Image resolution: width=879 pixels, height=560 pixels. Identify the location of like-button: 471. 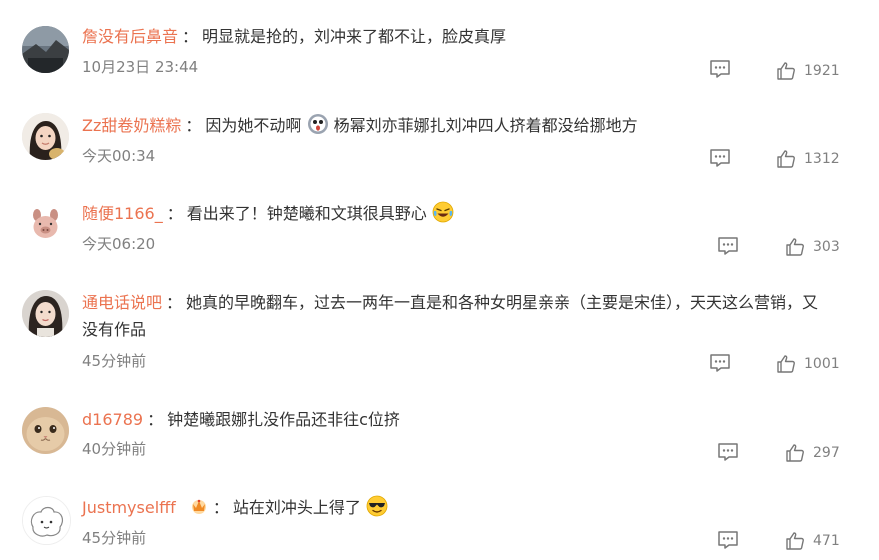
(812, 541).